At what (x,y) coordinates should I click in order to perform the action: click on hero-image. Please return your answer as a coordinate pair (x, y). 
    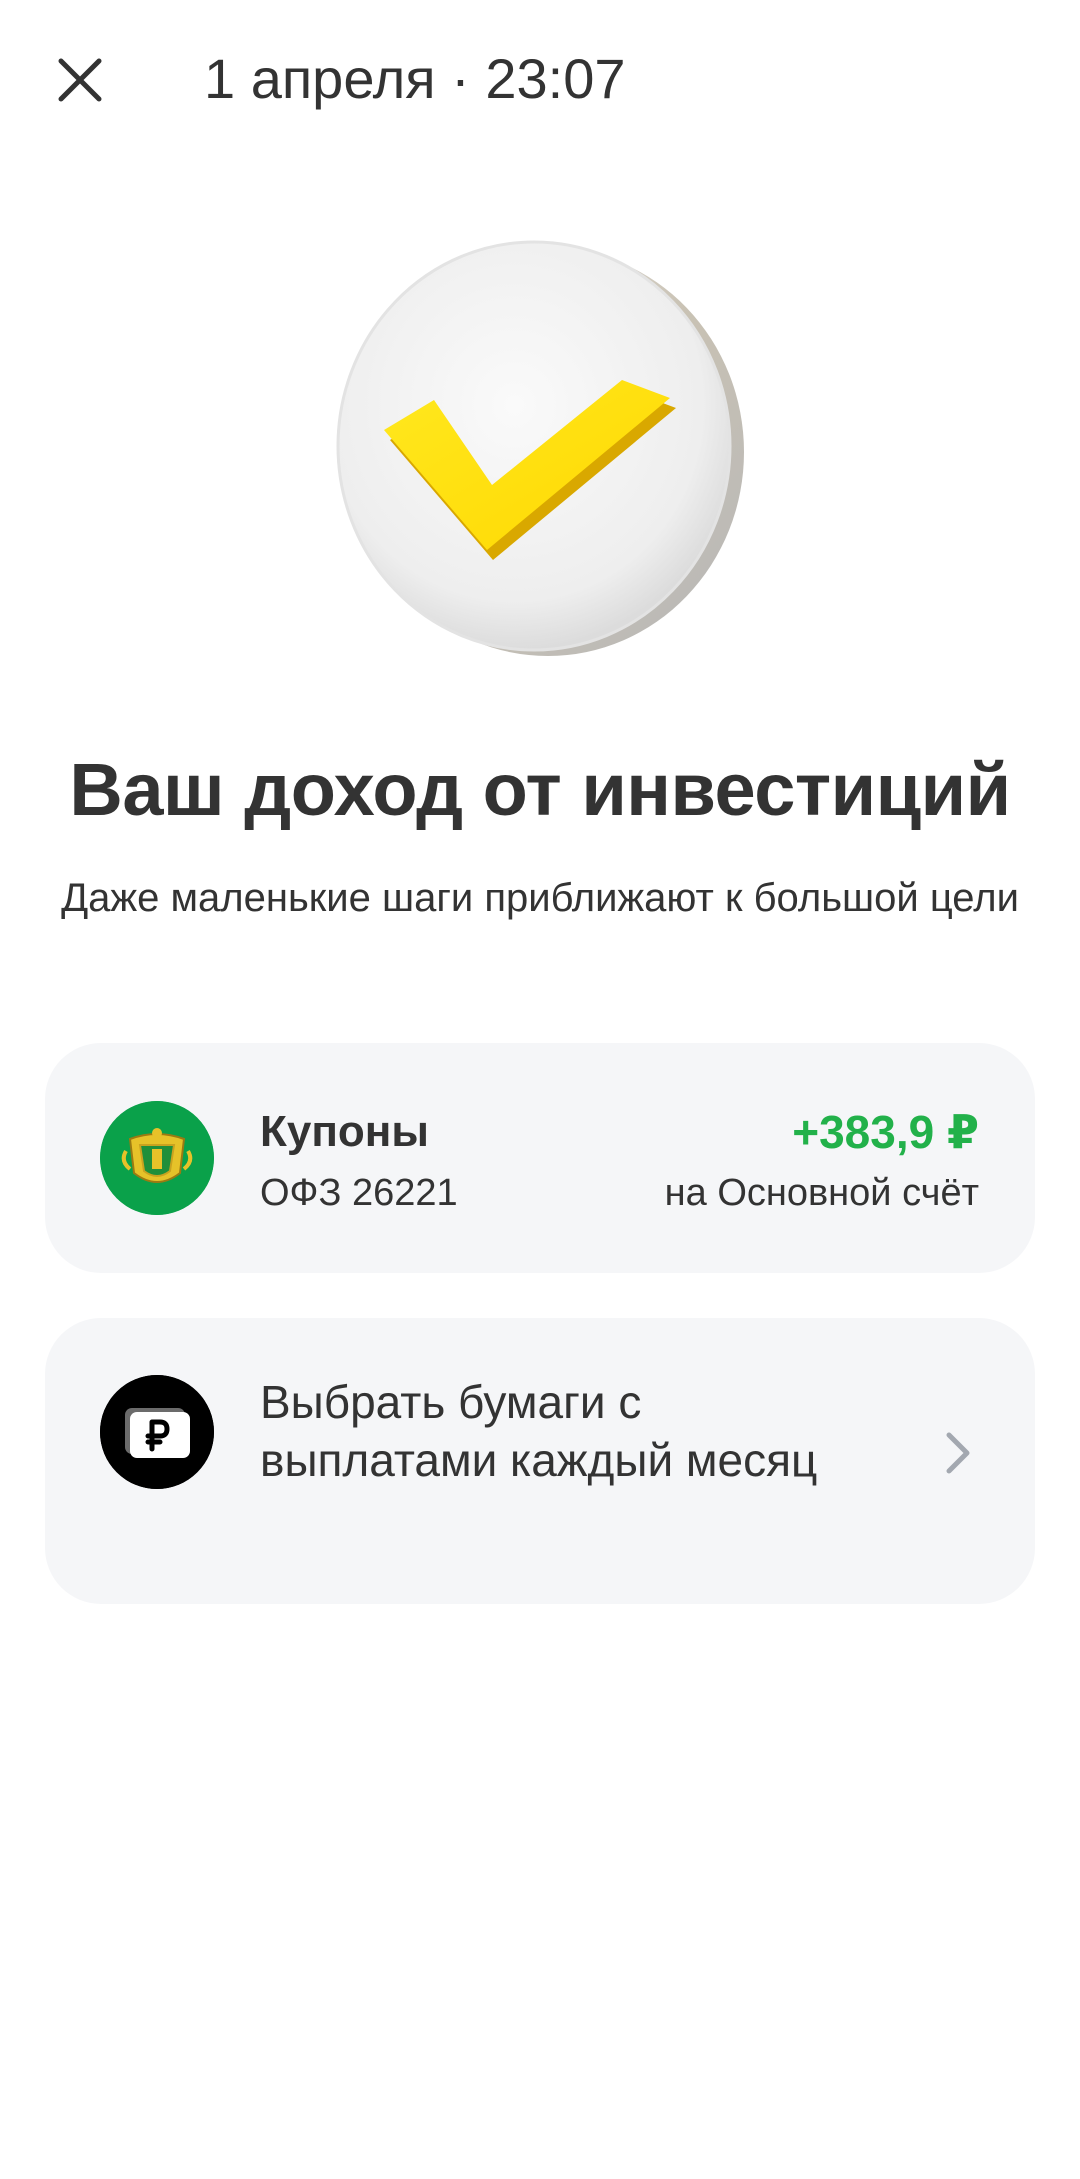
    Looking at the image, I should click on (540, 448).